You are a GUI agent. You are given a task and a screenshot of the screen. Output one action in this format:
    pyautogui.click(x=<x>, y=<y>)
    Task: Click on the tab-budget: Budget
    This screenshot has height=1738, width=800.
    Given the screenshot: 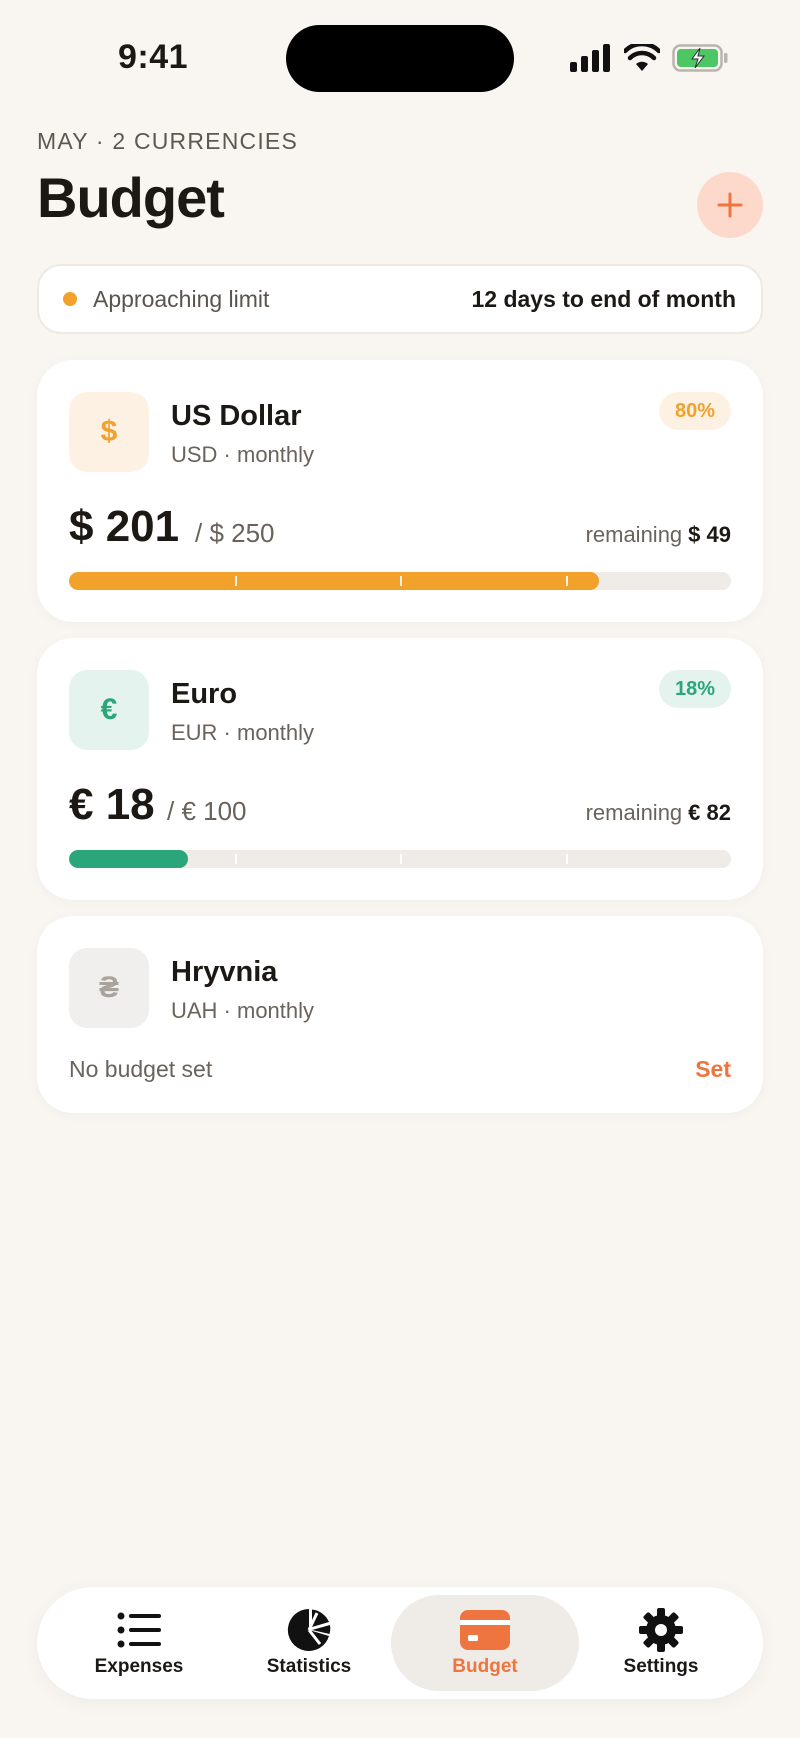 What is the action you would take?
    pyautogui.click(x=485, y=1643)
    